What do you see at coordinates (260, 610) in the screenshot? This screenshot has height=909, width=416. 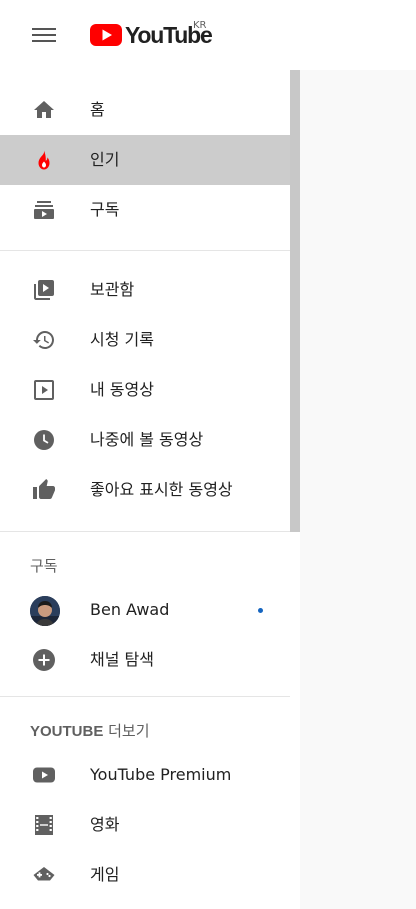 I see `new-content-indicator` at bounding box center [260, 610].